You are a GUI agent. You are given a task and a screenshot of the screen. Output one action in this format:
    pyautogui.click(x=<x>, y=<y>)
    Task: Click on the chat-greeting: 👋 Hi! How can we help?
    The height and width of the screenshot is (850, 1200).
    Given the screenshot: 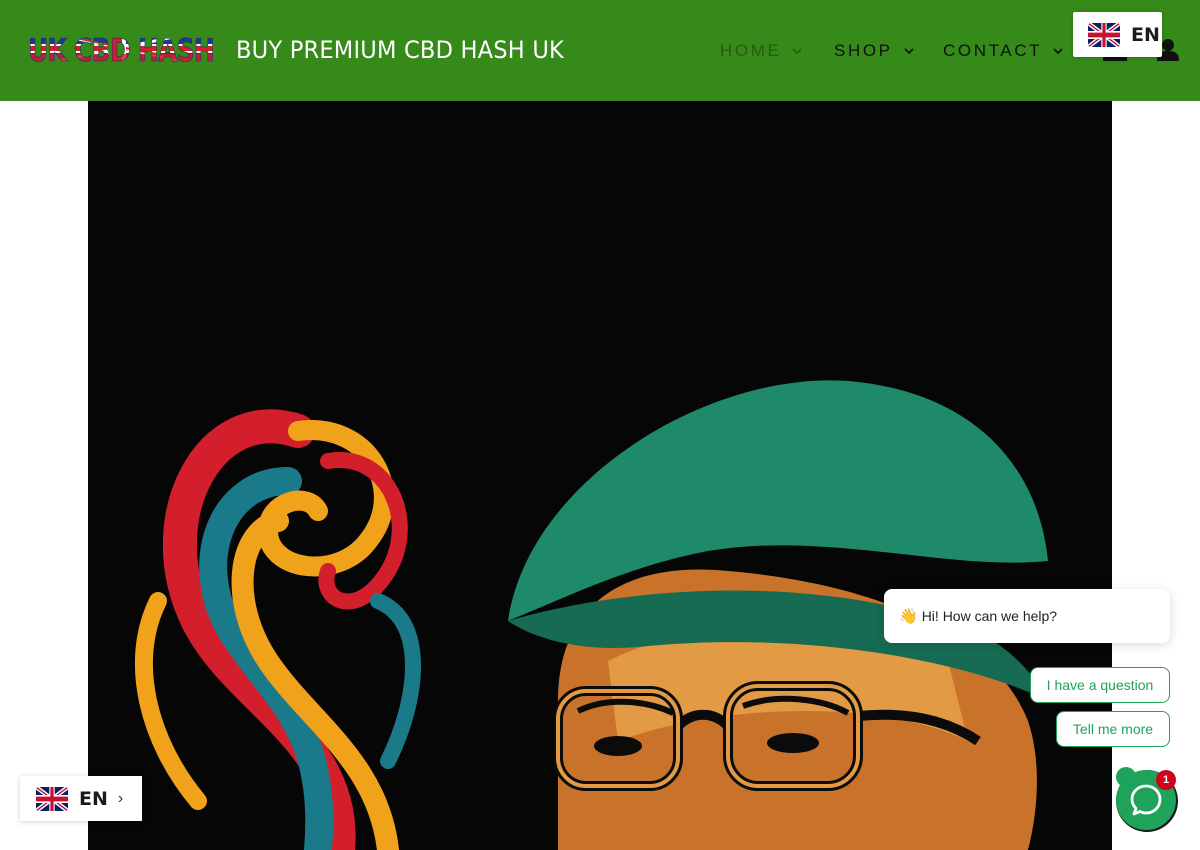 What is the action you would take?
    pyautogui.click(x=1027, y=616)
    